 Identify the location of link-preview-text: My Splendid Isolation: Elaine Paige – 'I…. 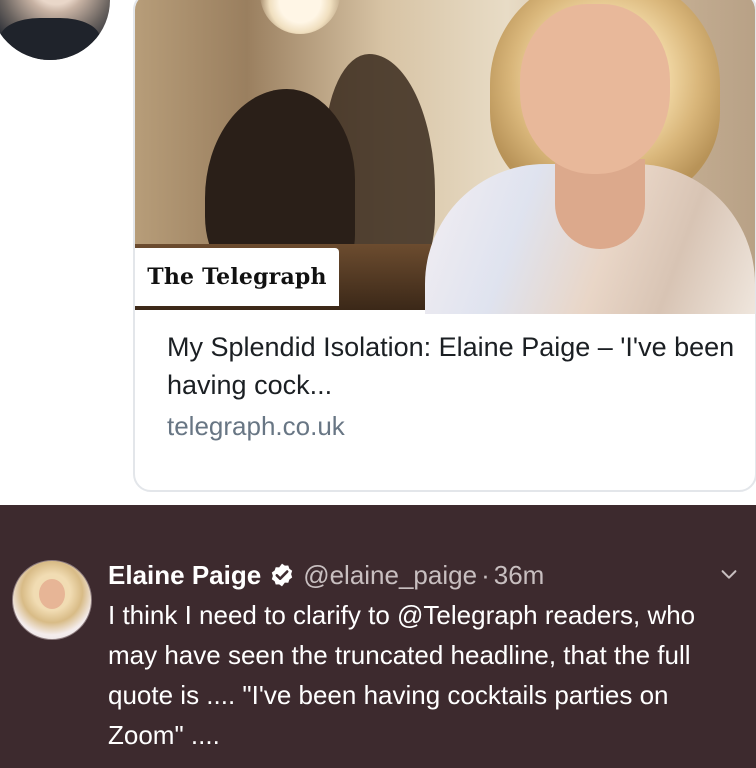
(452, 386).